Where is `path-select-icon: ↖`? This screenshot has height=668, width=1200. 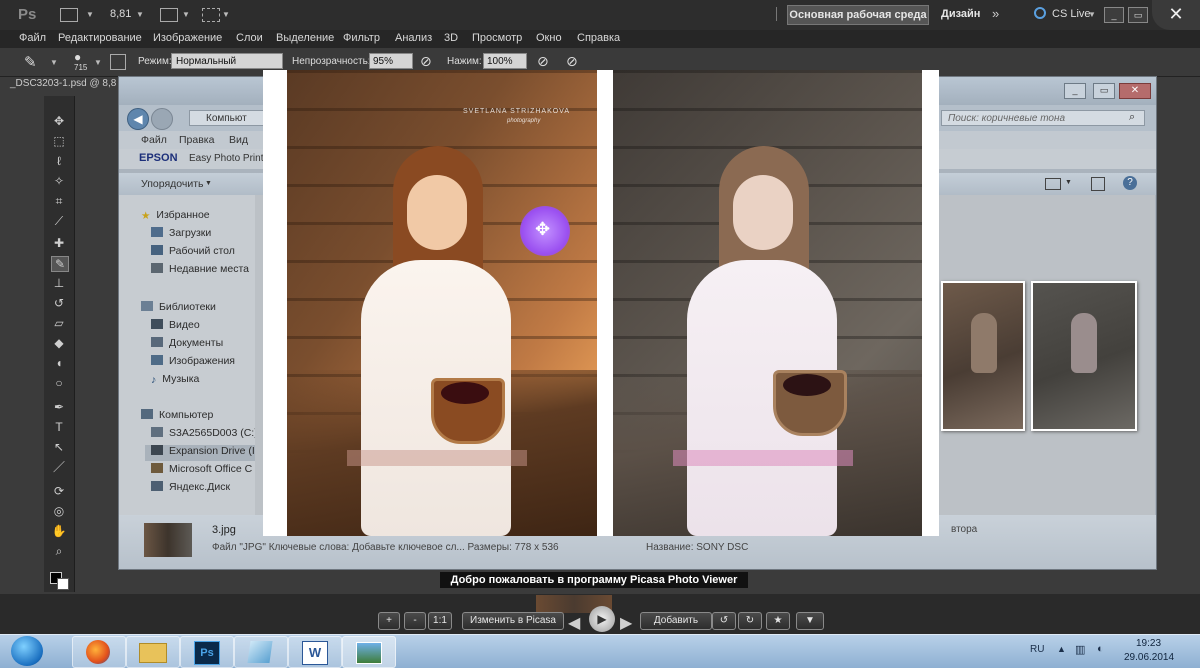 path-select-icon: ↖ is located at coordinates (59, 447).